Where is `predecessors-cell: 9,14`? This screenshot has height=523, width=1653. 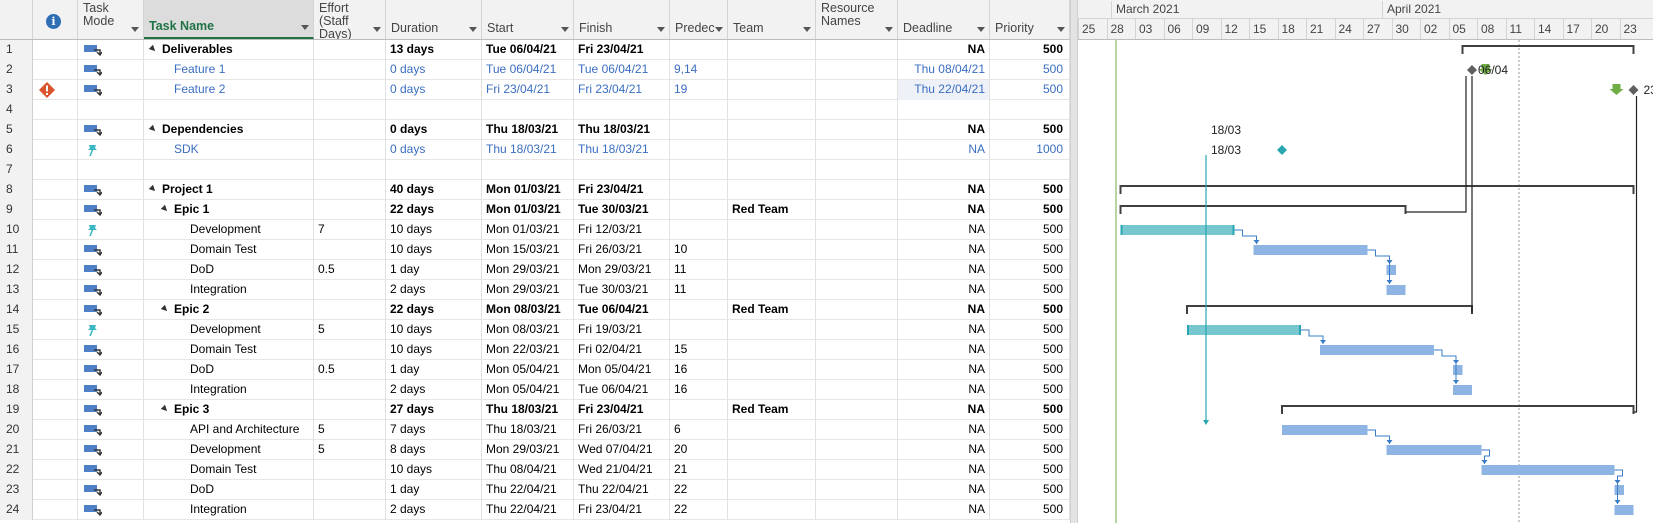 predecessors-cell: 9,14 is located at coordinates (699, 70).